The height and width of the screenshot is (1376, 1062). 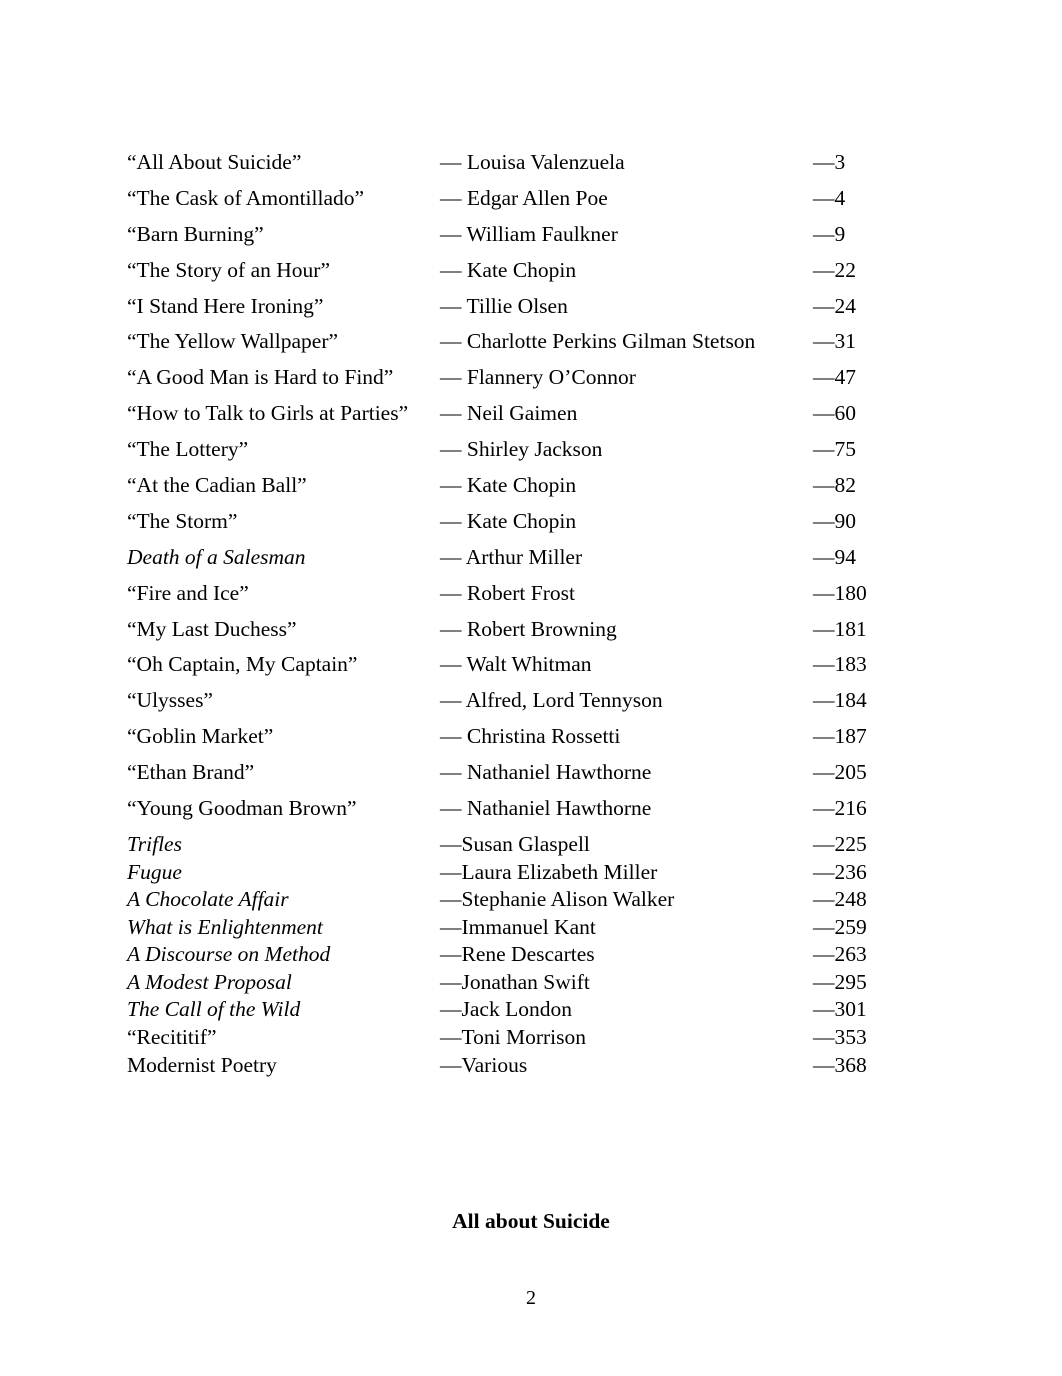 I want to click on toc-entry-title: Trifles, so click(x=154, y=843).